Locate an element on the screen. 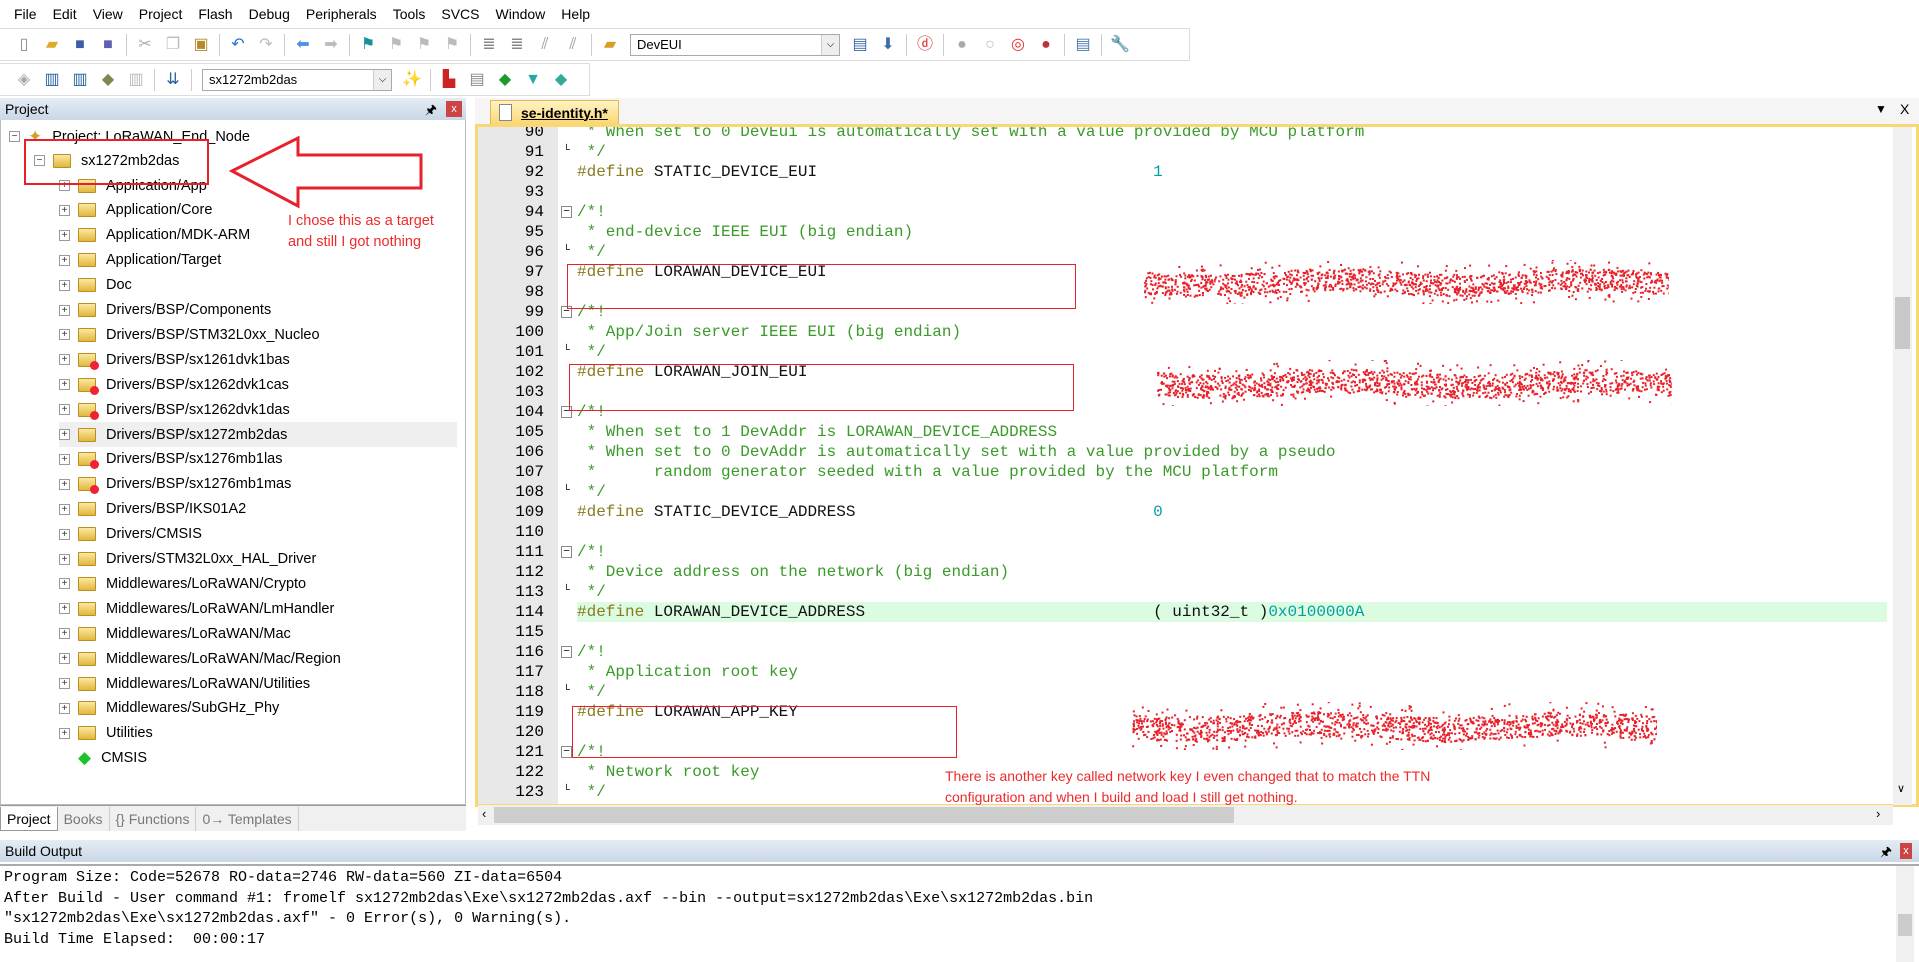 The image size is (1919, 962). target-options-icon: ✨ is located at coordinates (412, 80).